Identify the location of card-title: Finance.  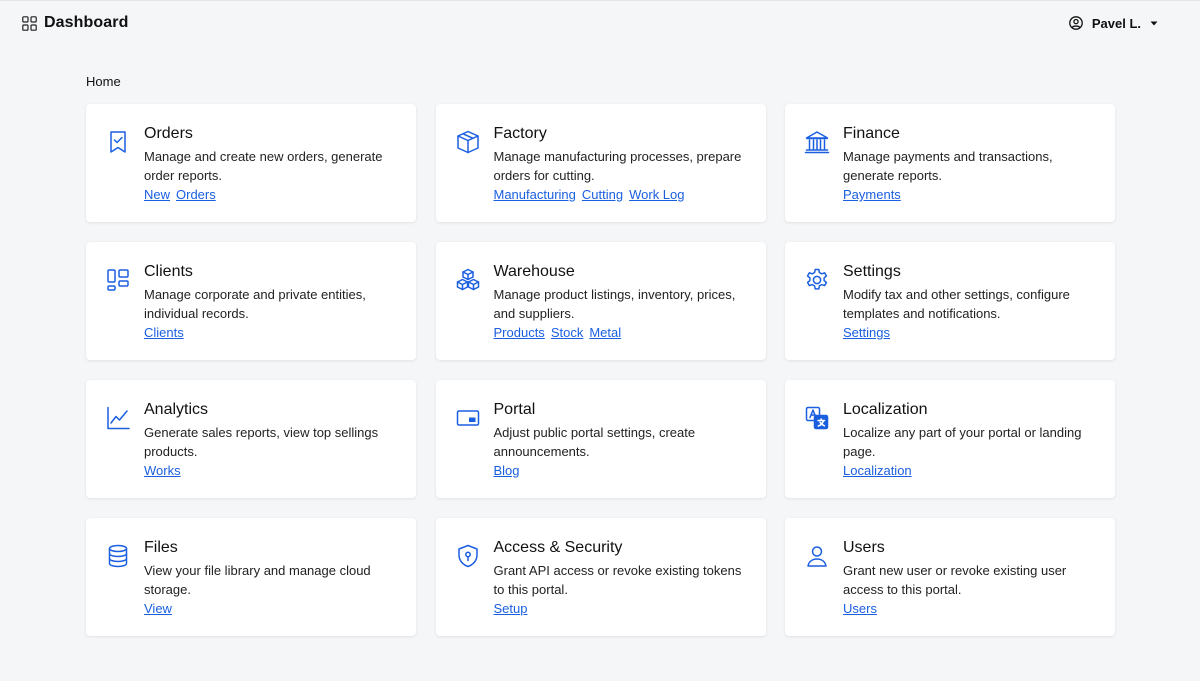
(871, 133).